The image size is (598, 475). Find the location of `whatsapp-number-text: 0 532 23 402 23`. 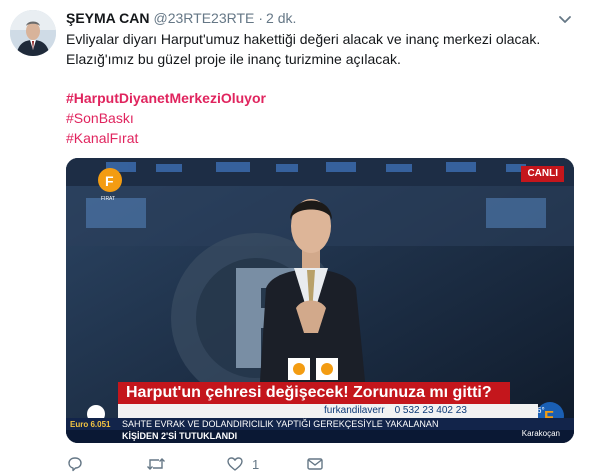

whatsapp-number-text: 0 532 23 402 23 is located at coordinates (430, 410).